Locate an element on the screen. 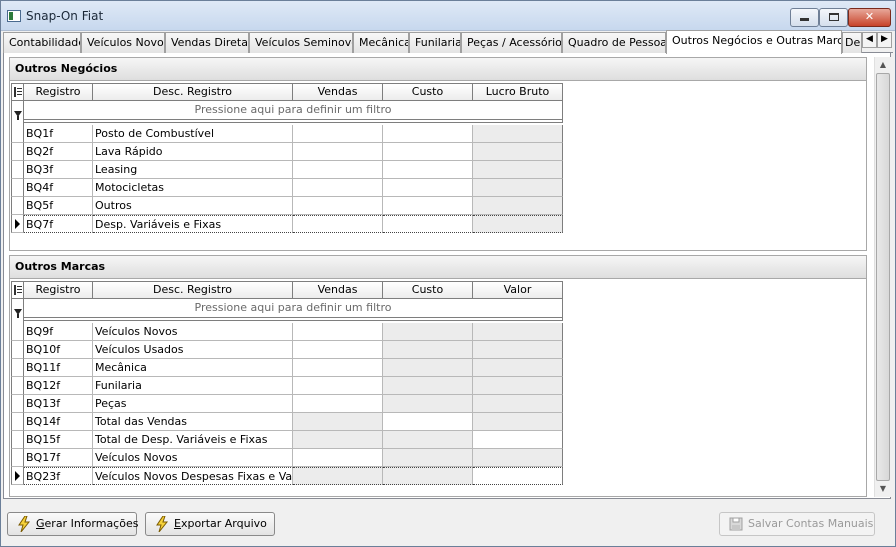 The image size is (896, 547). table-row: BQ13f Peças is located at coordinates (287, 404).